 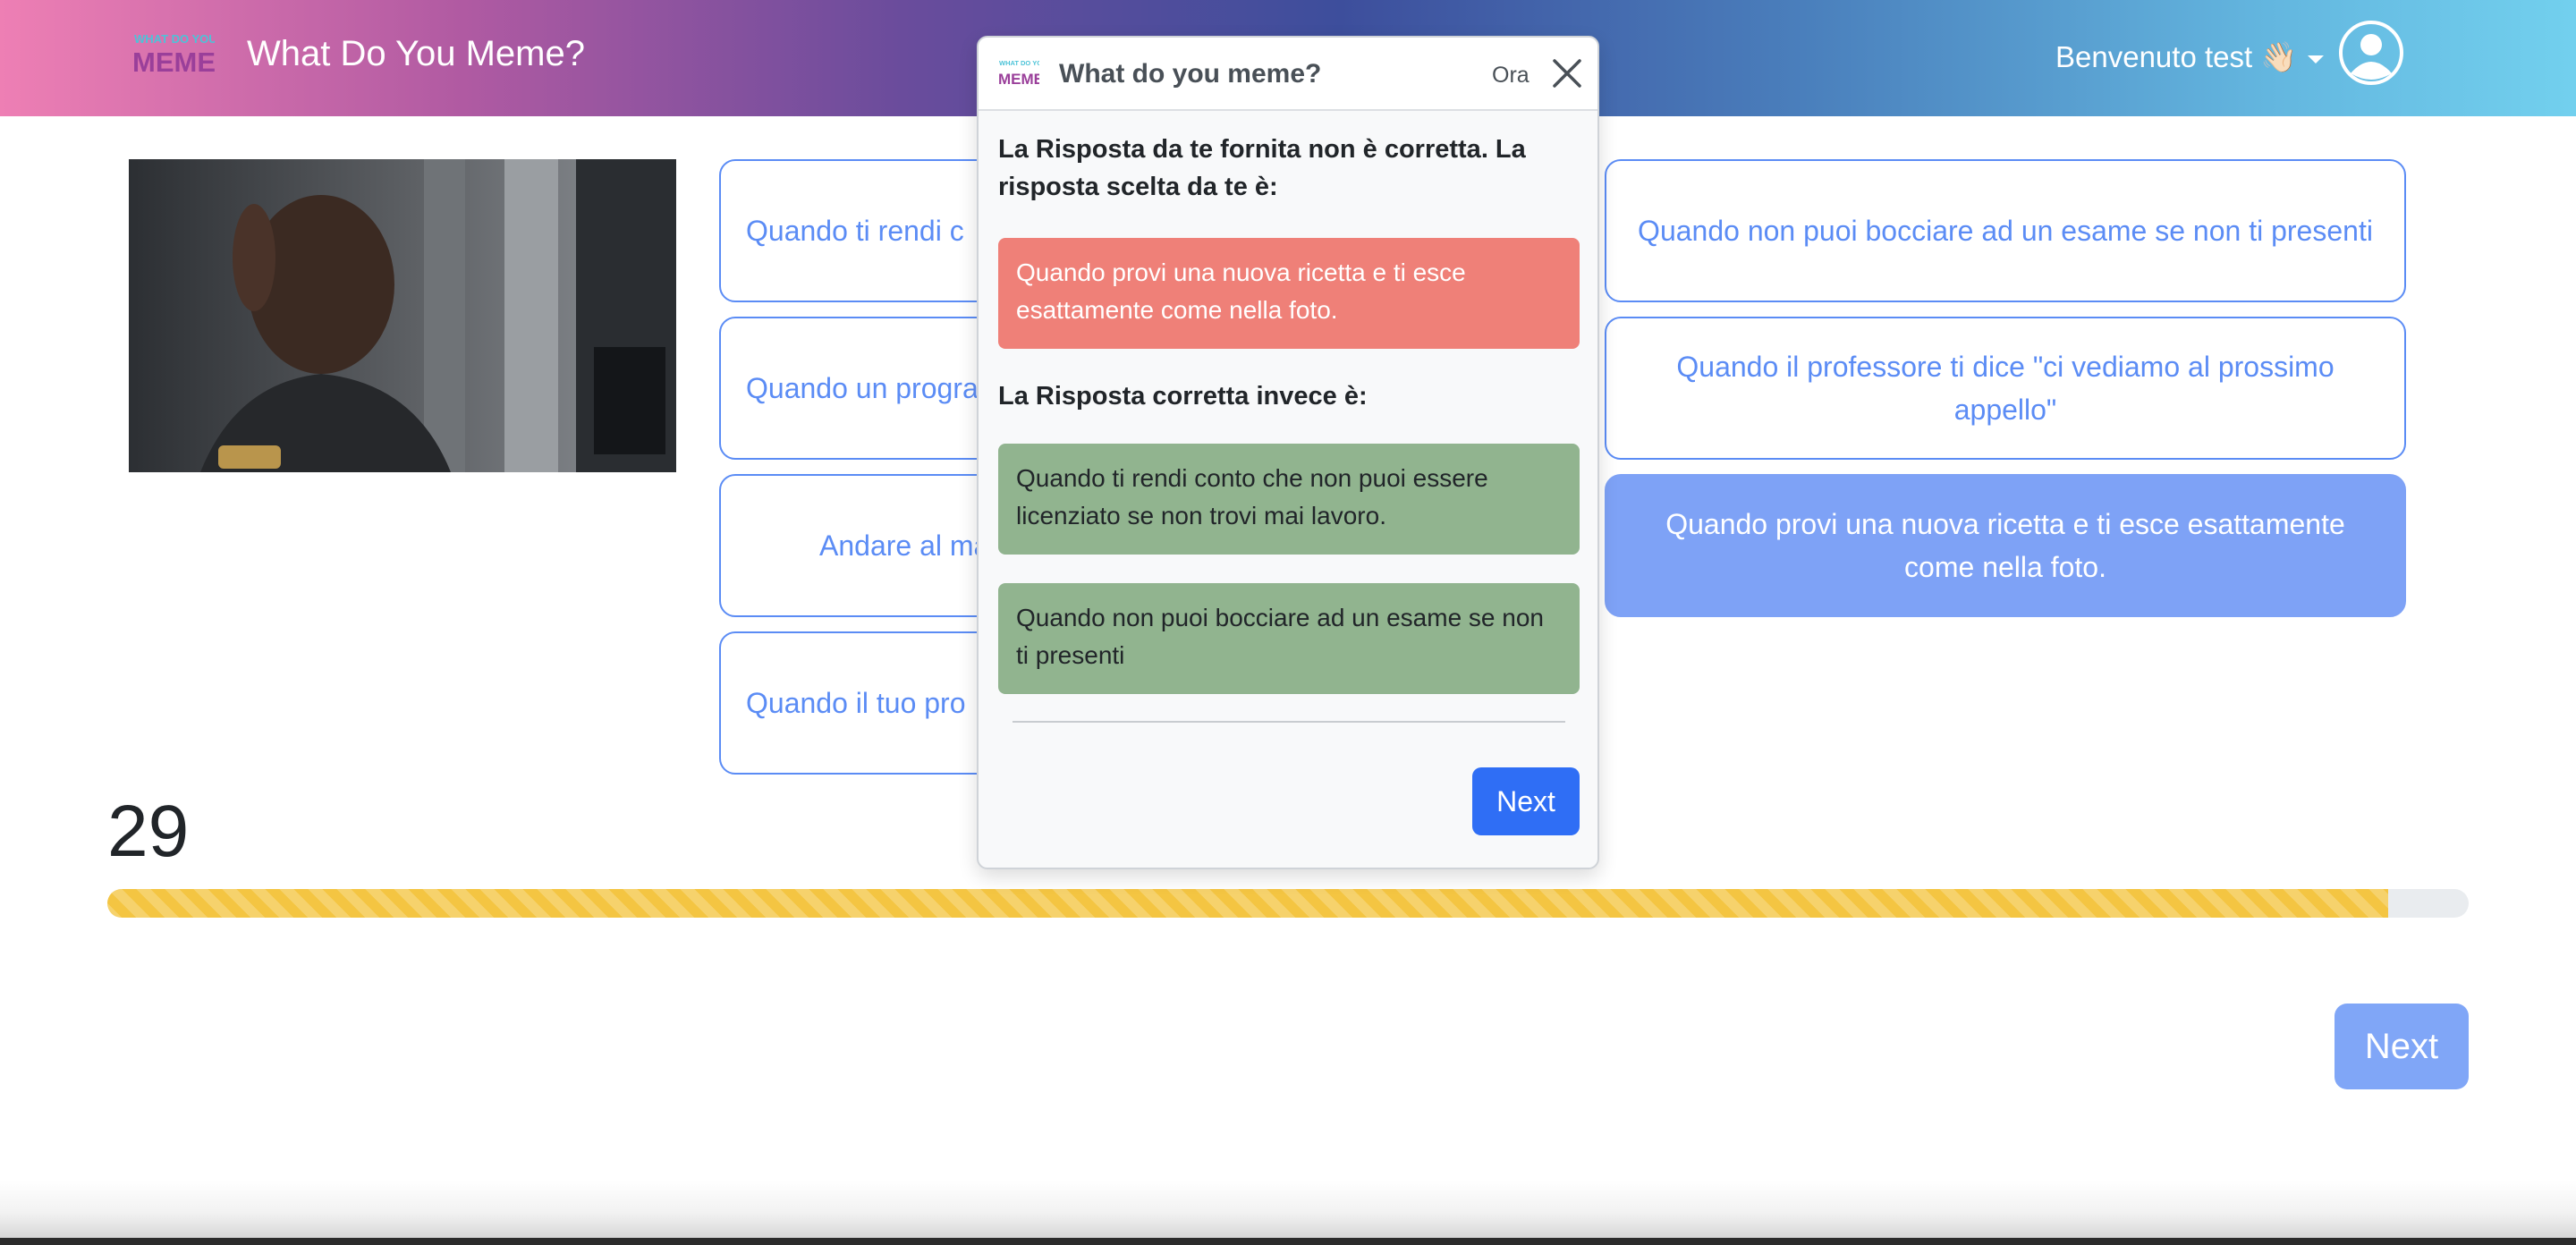 I want to click on logo-text-top: WHAT DO YOU, so click(x=174, y=39).